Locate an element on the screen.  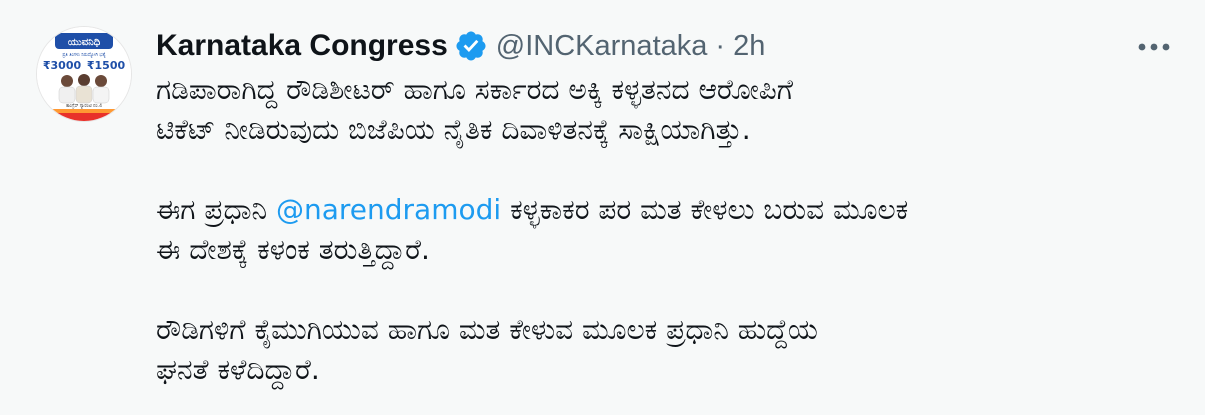
avatar-footer-text: ಕಾಂಗ್ರೆಸ್ ಗ್ಯಾರಂಟಿ ನಂ.4 is located at coordinates (84, 106).